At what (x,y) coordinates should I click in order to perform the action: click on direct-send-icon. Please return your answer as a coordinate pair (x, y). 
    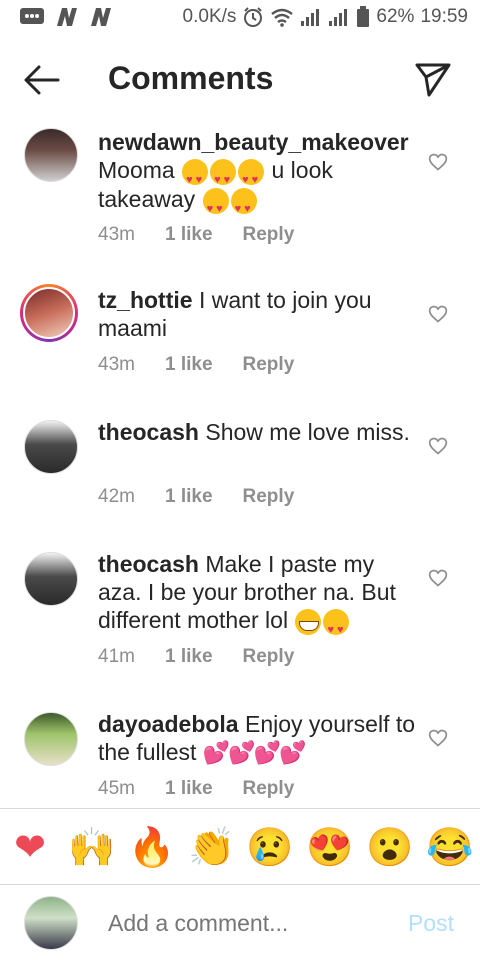
    Looking at the image, I should click on (433, 79).